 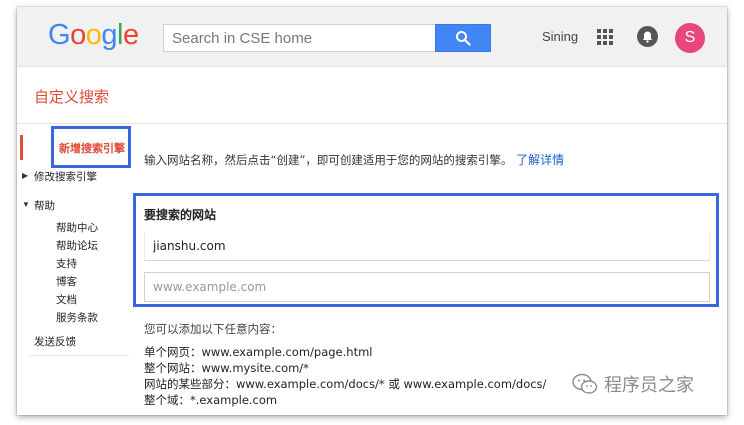 I want to click on search-input, so click(x=299, y=38).